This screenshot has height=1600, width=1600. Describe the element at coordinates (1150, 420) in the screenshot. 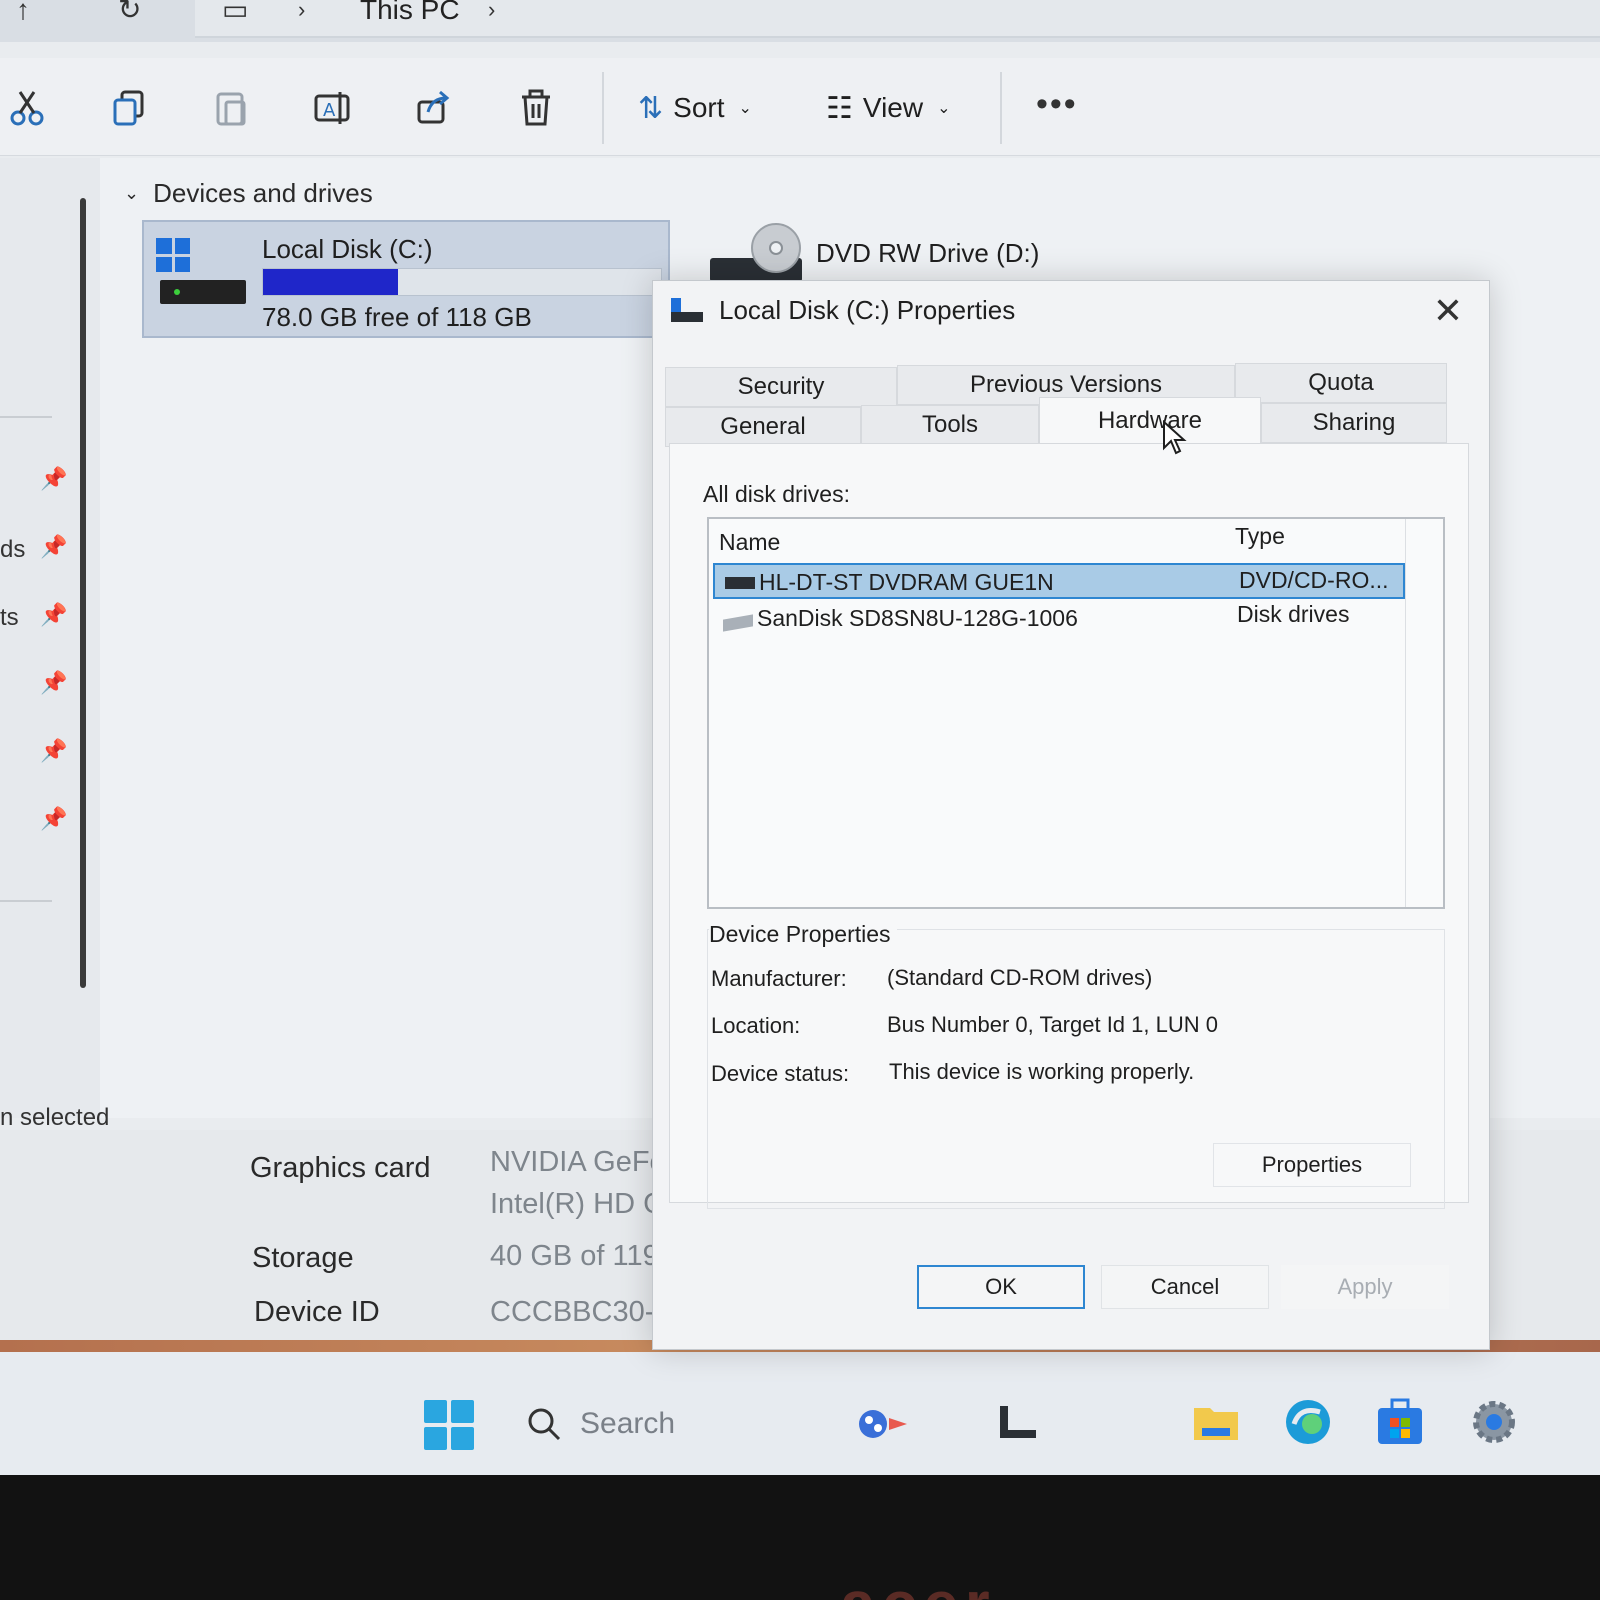

I see `tab-hardware: Hardware` at that location.